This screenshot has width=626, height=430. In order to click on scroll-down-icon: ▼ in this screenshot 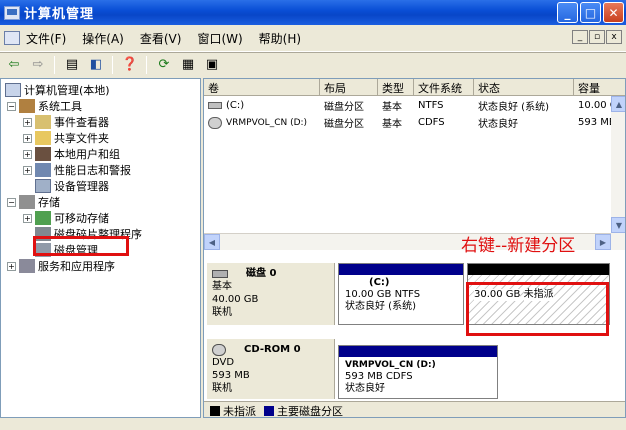, I will do `click(618, 225)`.